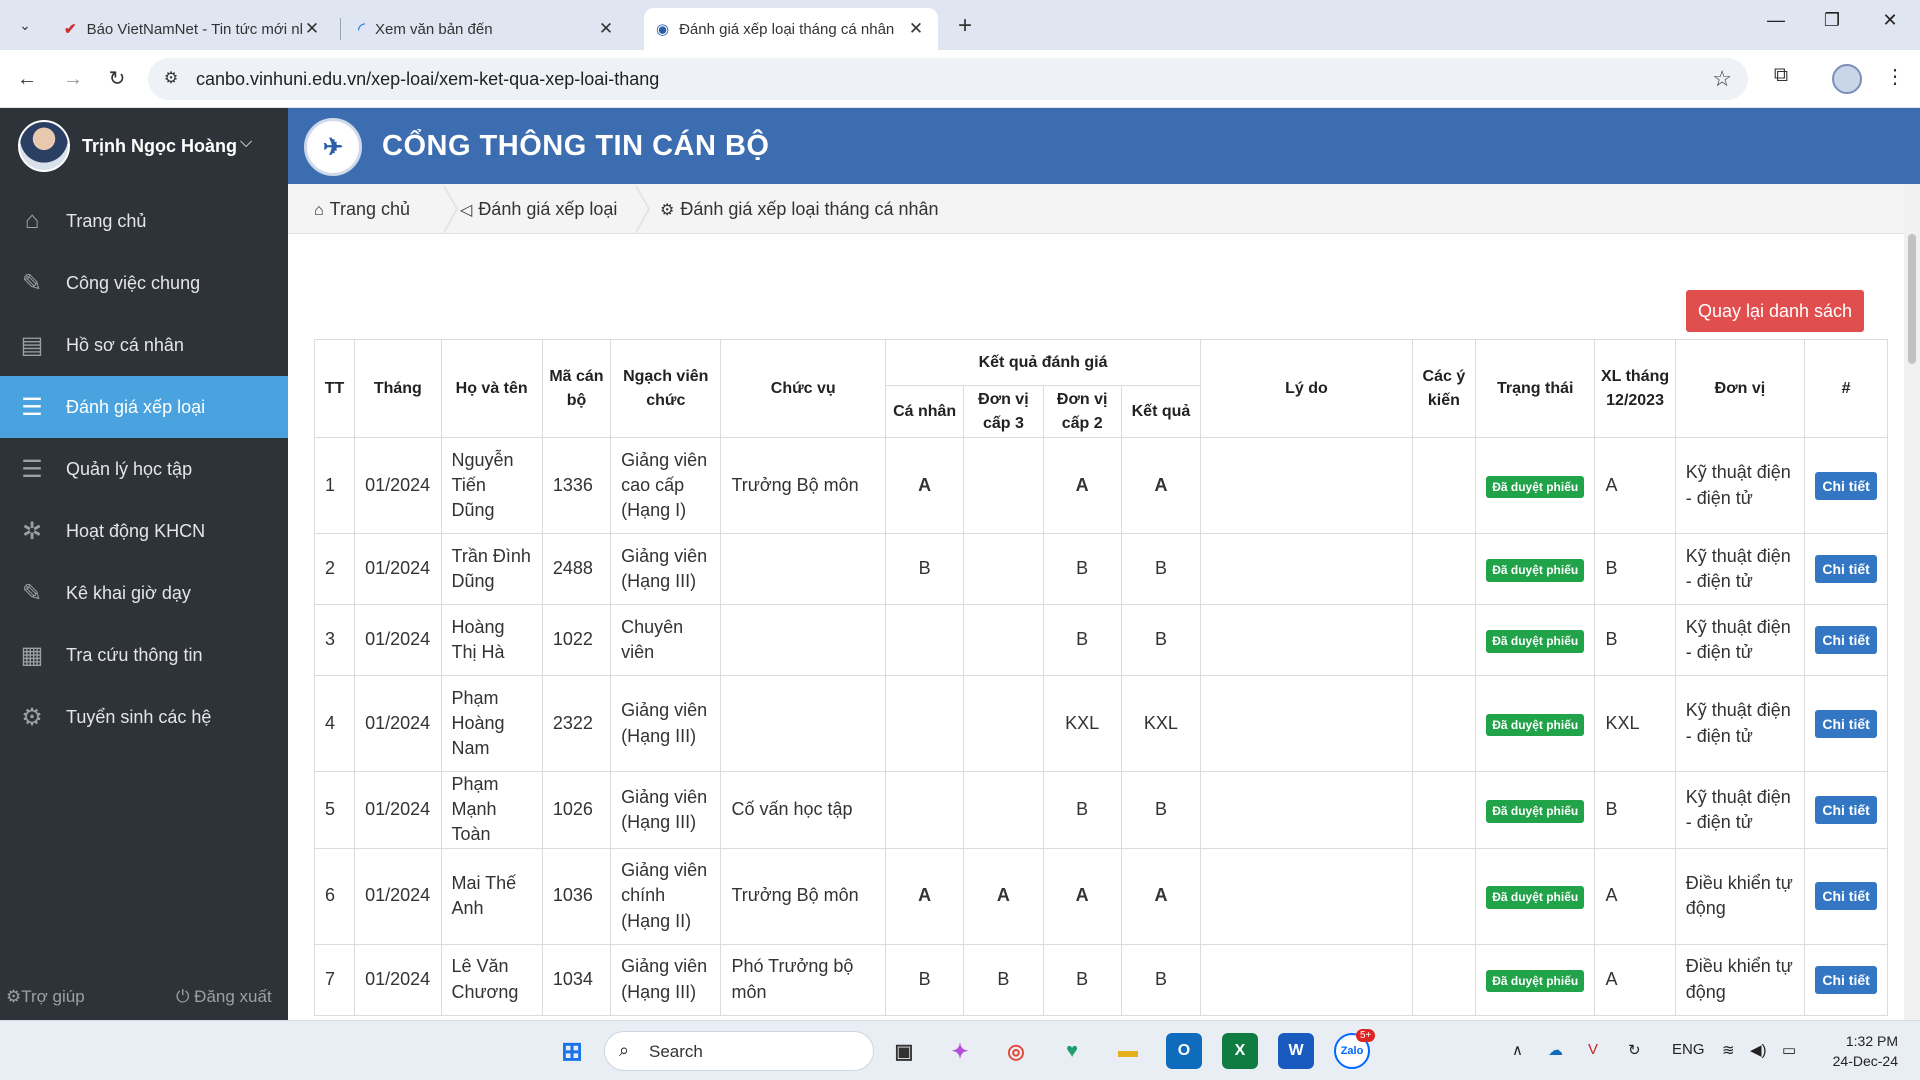 Image resolution: width=1920 pixels, height=1080 pixels. I want to click on sync-icon: ↻, so click(1634, 1050).